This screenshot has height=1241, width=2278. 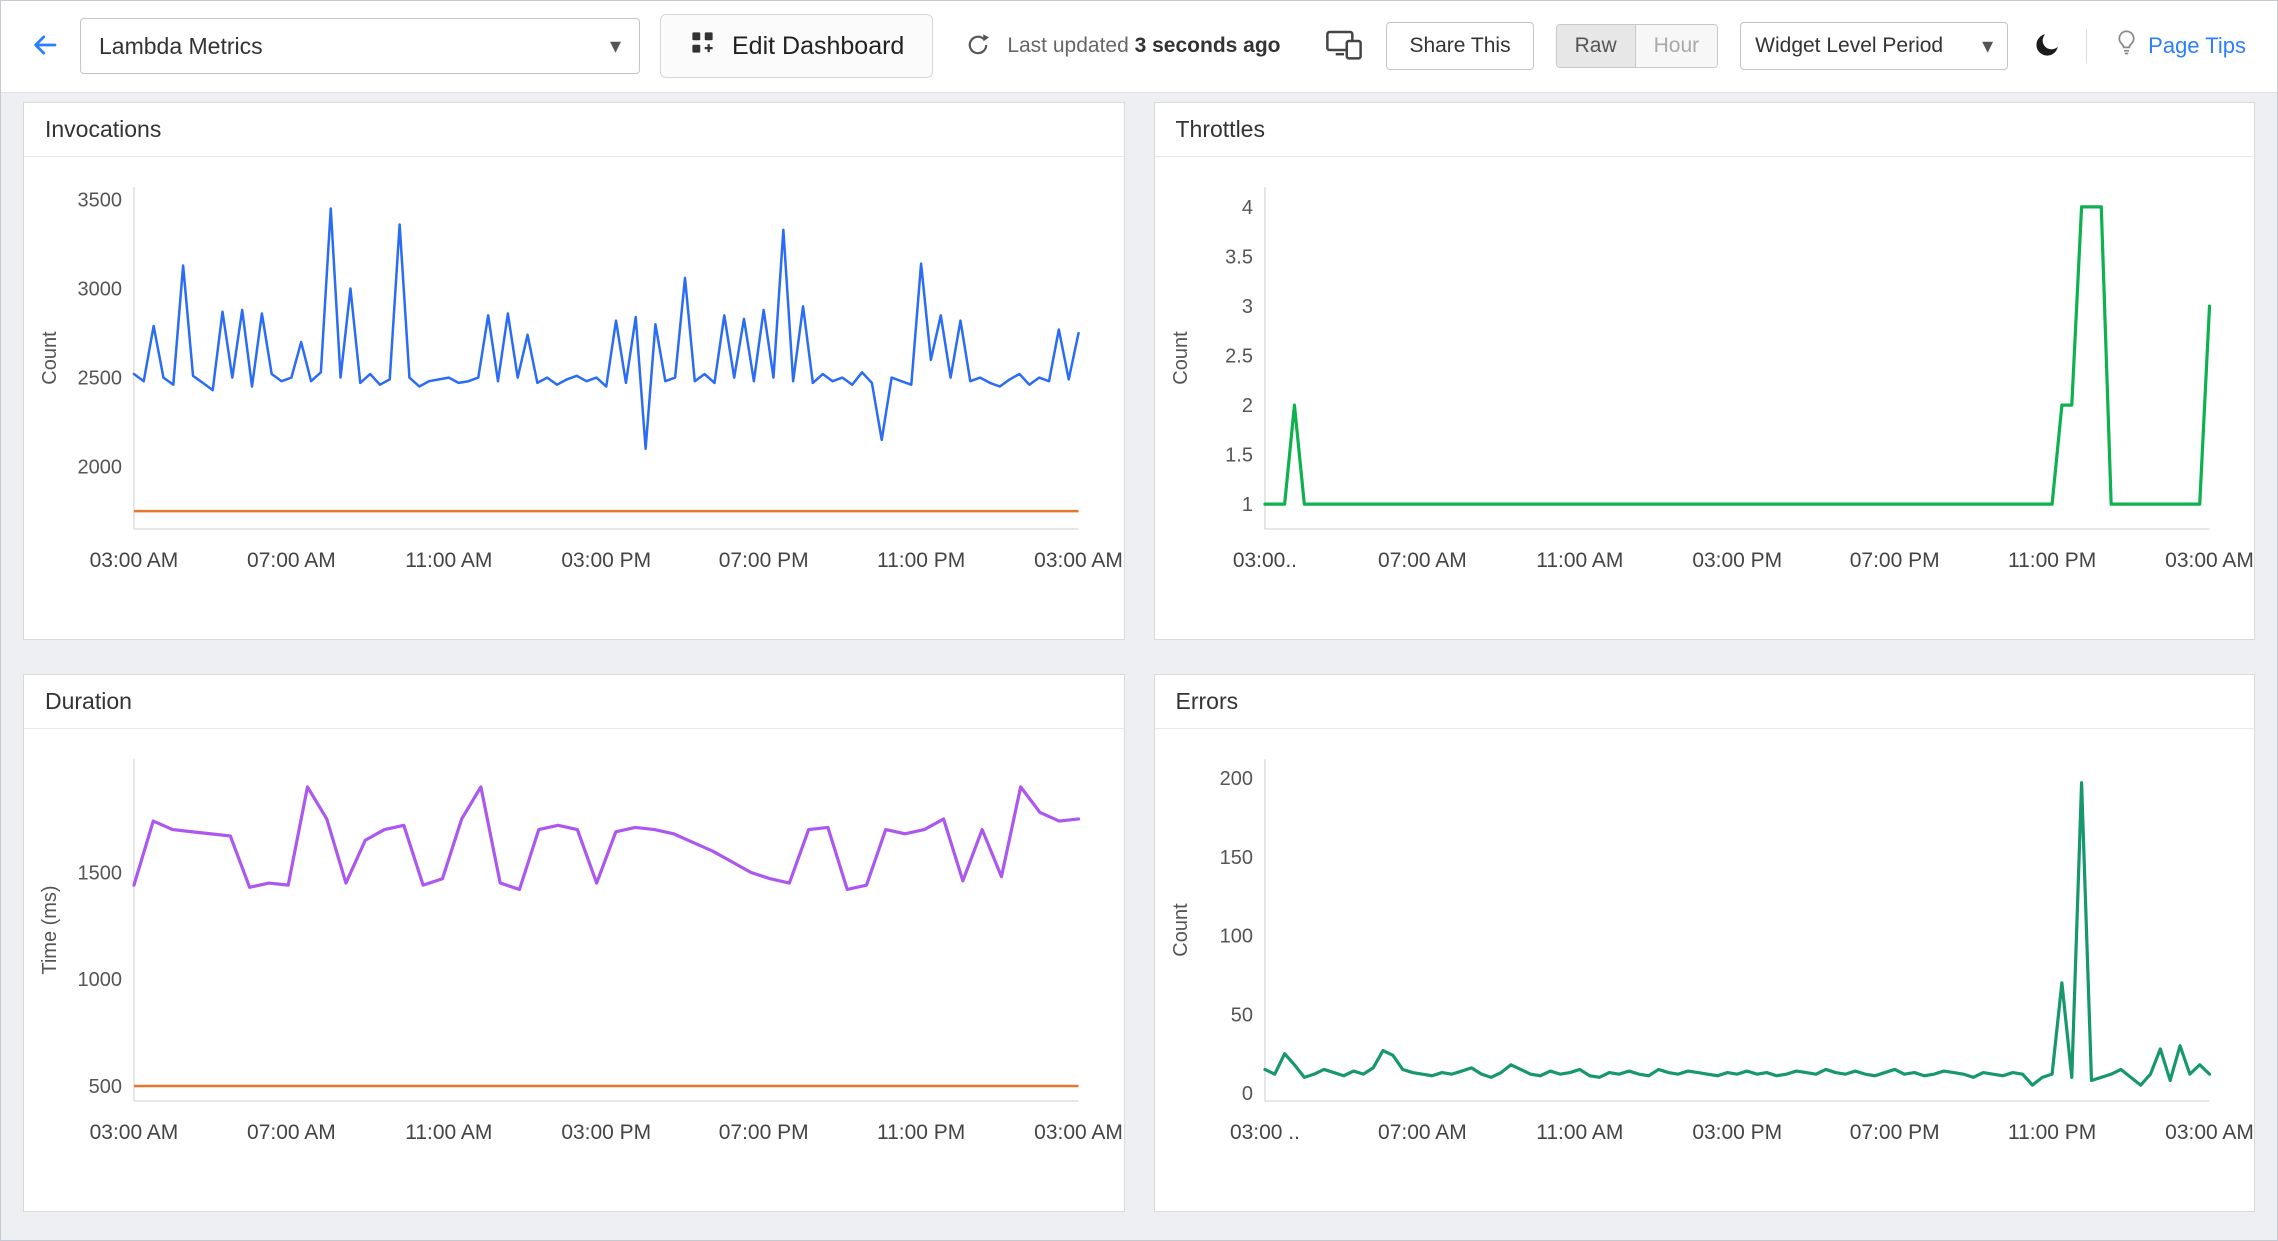 I want to click on y-tick-label: 200, so click(x=1235, y=779).